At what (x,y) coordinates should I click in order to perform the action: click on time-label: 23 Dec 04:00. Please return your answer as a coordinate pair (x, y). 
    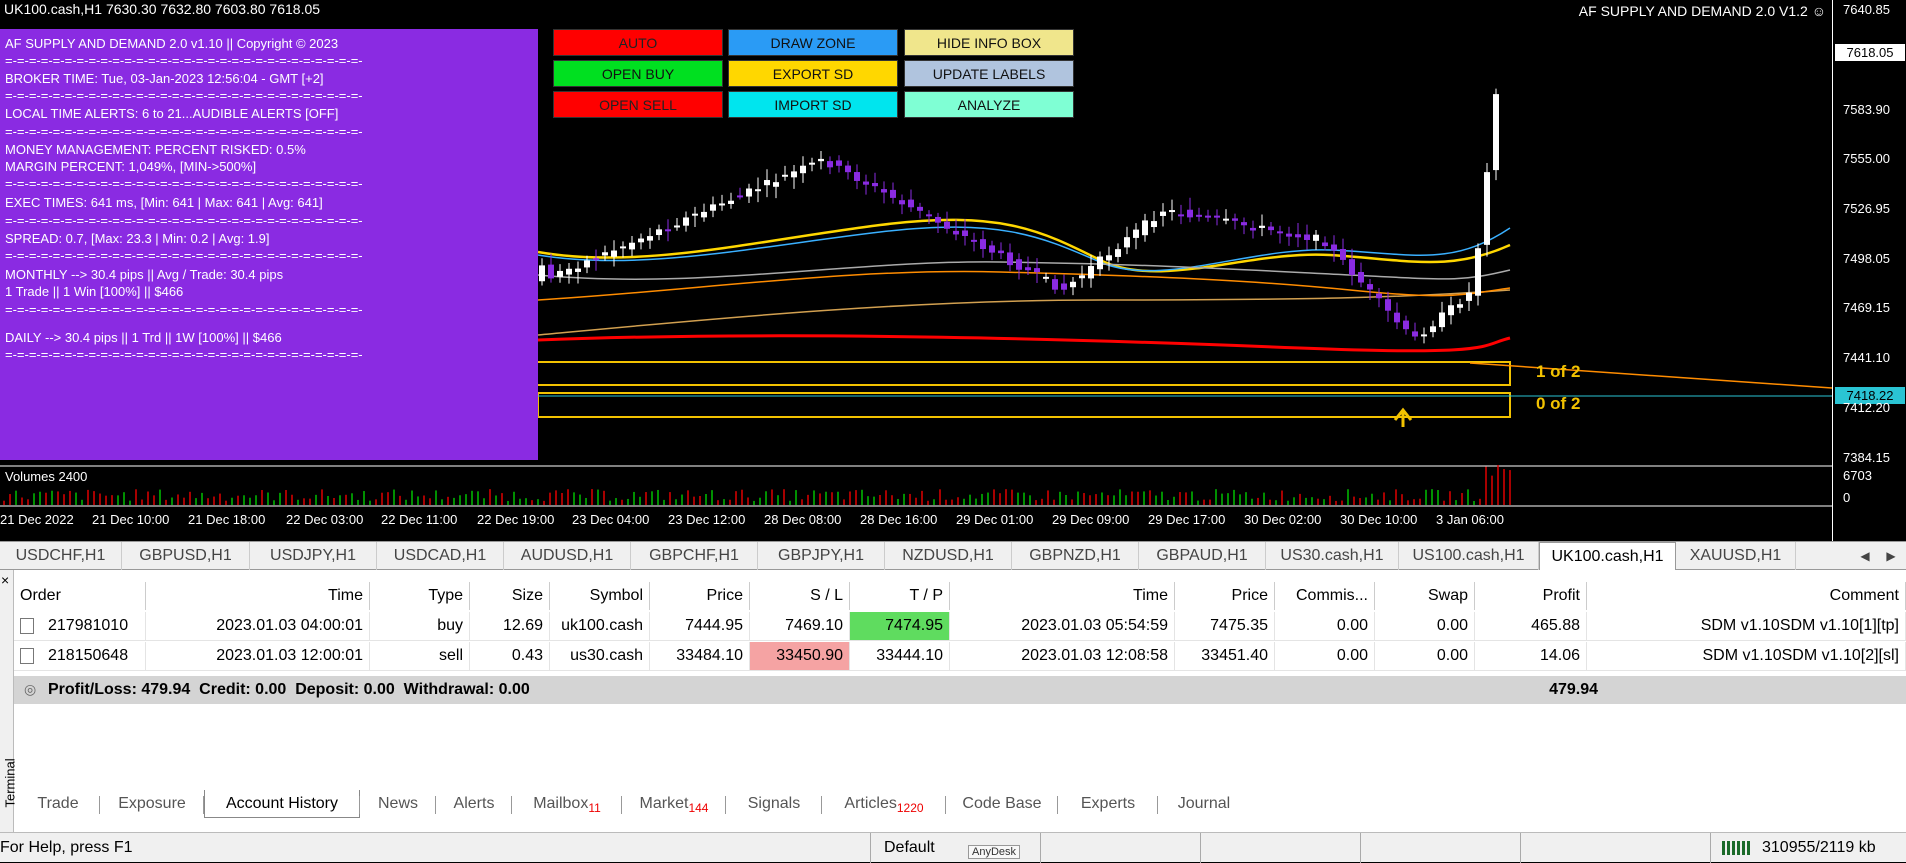
    Looking at the image, I should click on (611, 519).